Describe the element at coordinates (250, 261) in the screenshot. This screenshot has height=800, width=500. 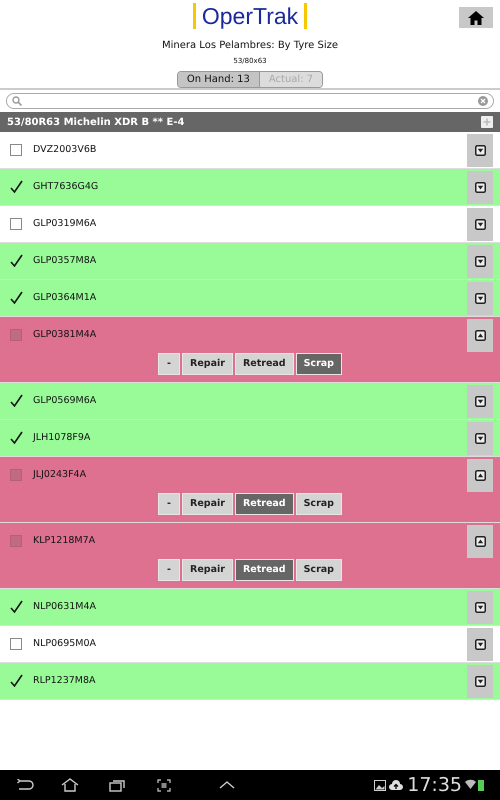
I see `tyre-row: GLP0357M8A` at that location.